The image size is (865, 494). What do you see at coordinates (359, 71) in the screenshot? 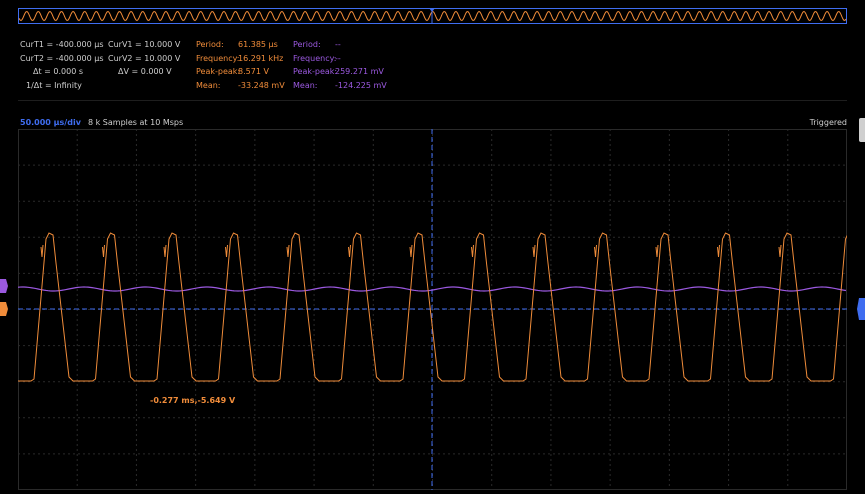
I see `ch2-peak-peak-value: 259.271 mV` at bounding box center [359, 71].